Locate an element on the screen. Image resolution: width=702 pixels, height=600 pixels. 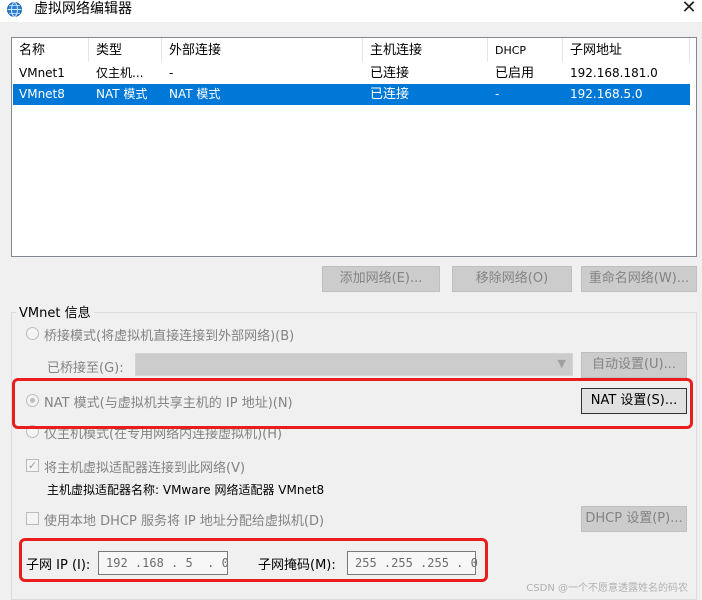
bridged-to-select: ▼ is located at coordinates (354, 364).